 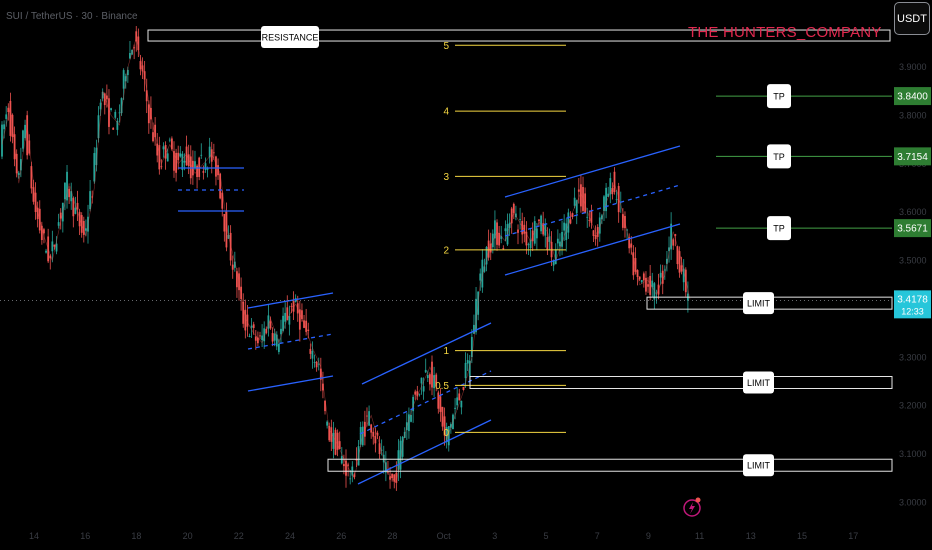 What do you see at coordinates (912, 229) in the screenshot?
I see `tp-price-label: 3.5671` at bounding box center [912, 229].